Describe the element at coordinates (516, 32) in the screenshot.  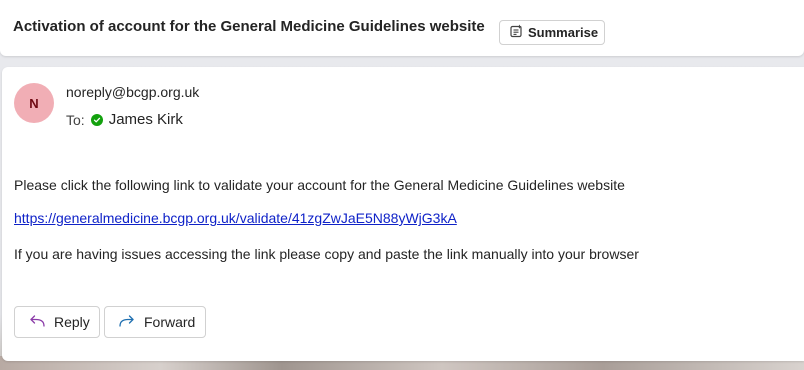
I see `summarise-icon` at that location.